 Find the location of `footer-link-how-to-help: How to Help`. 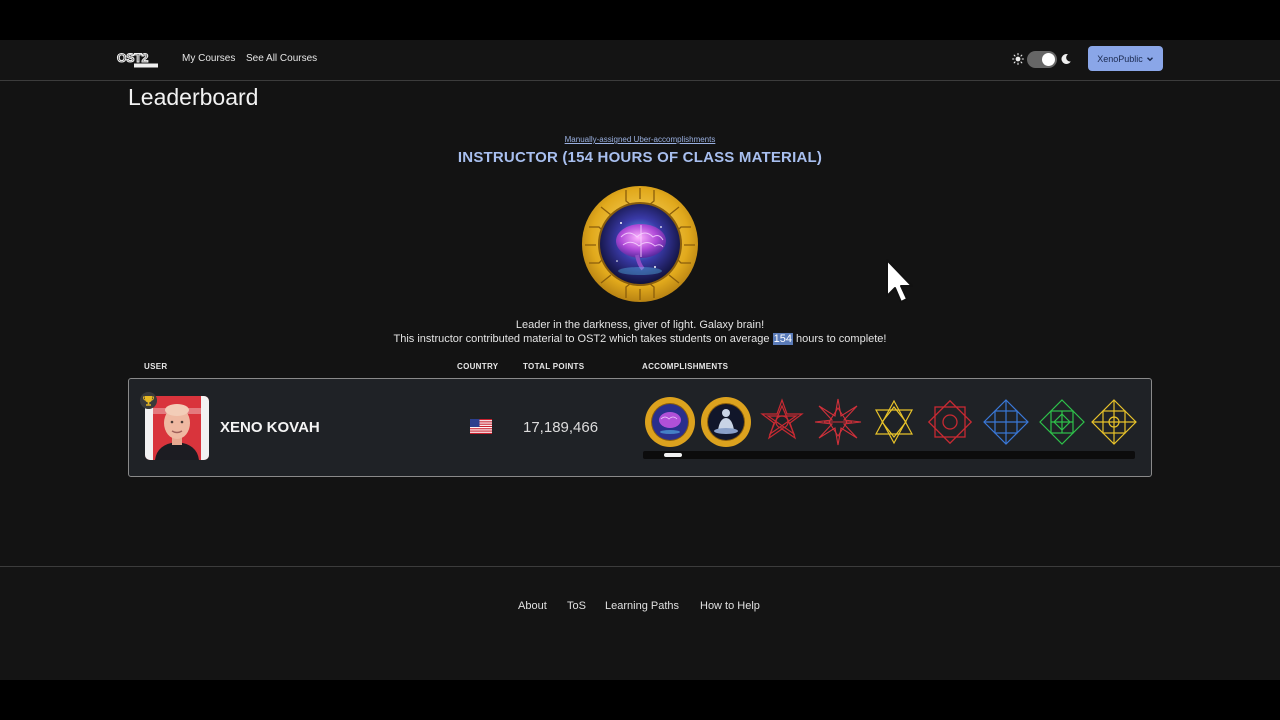

footer-link-how-to-help: How to Help is located at coordinates (730, 606).